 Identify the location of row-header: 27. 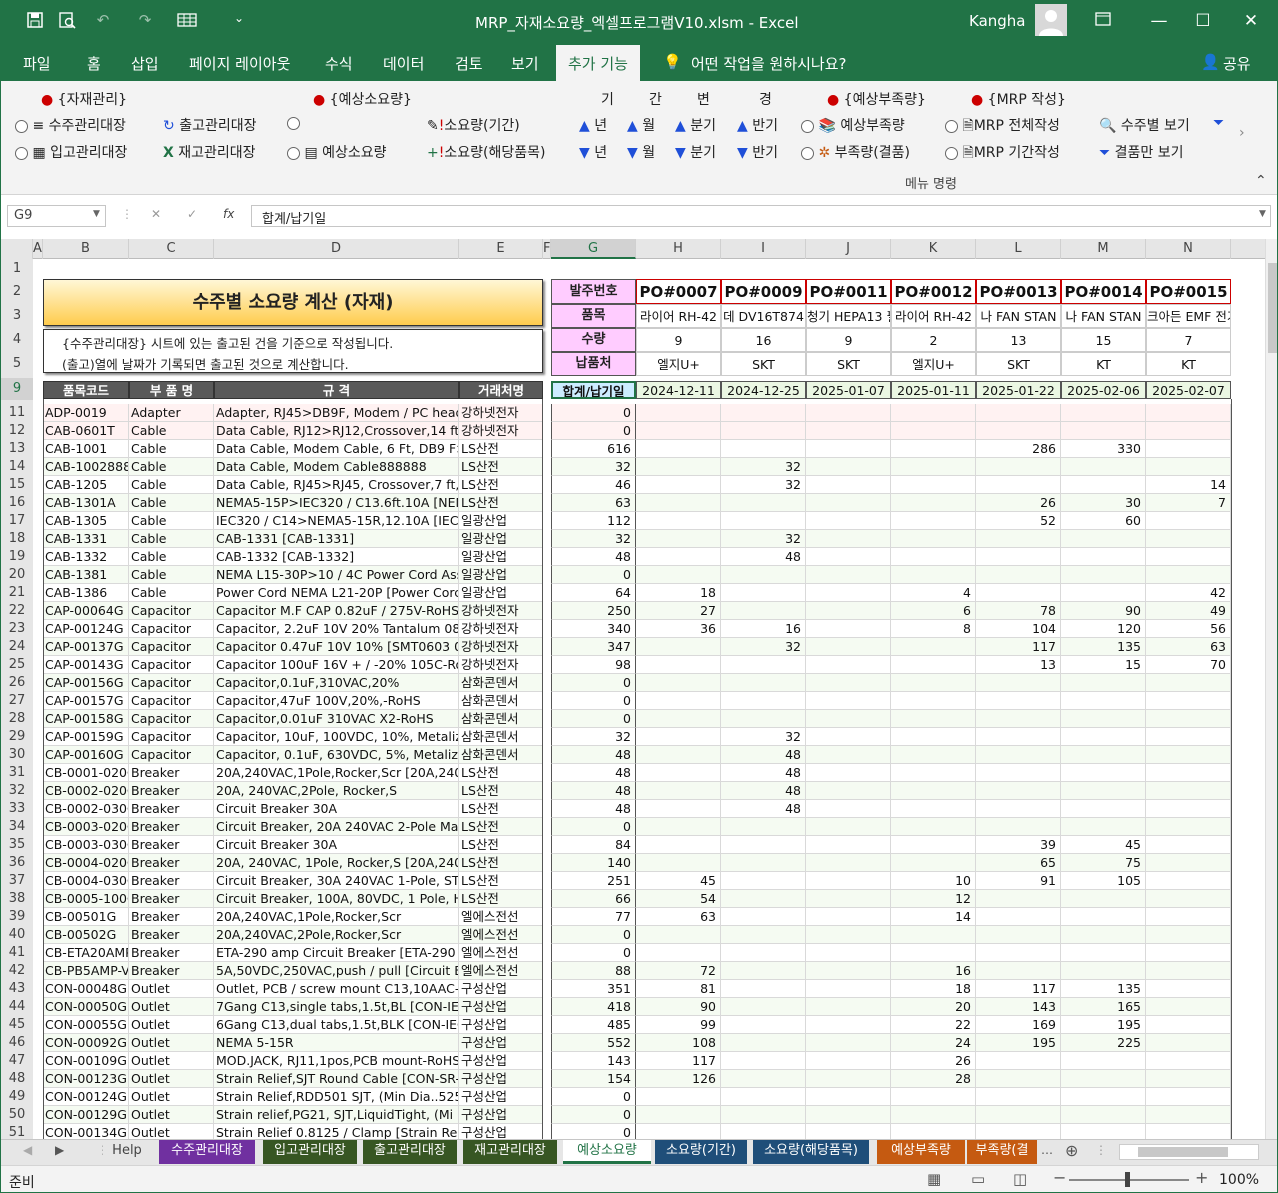
(17, 701).